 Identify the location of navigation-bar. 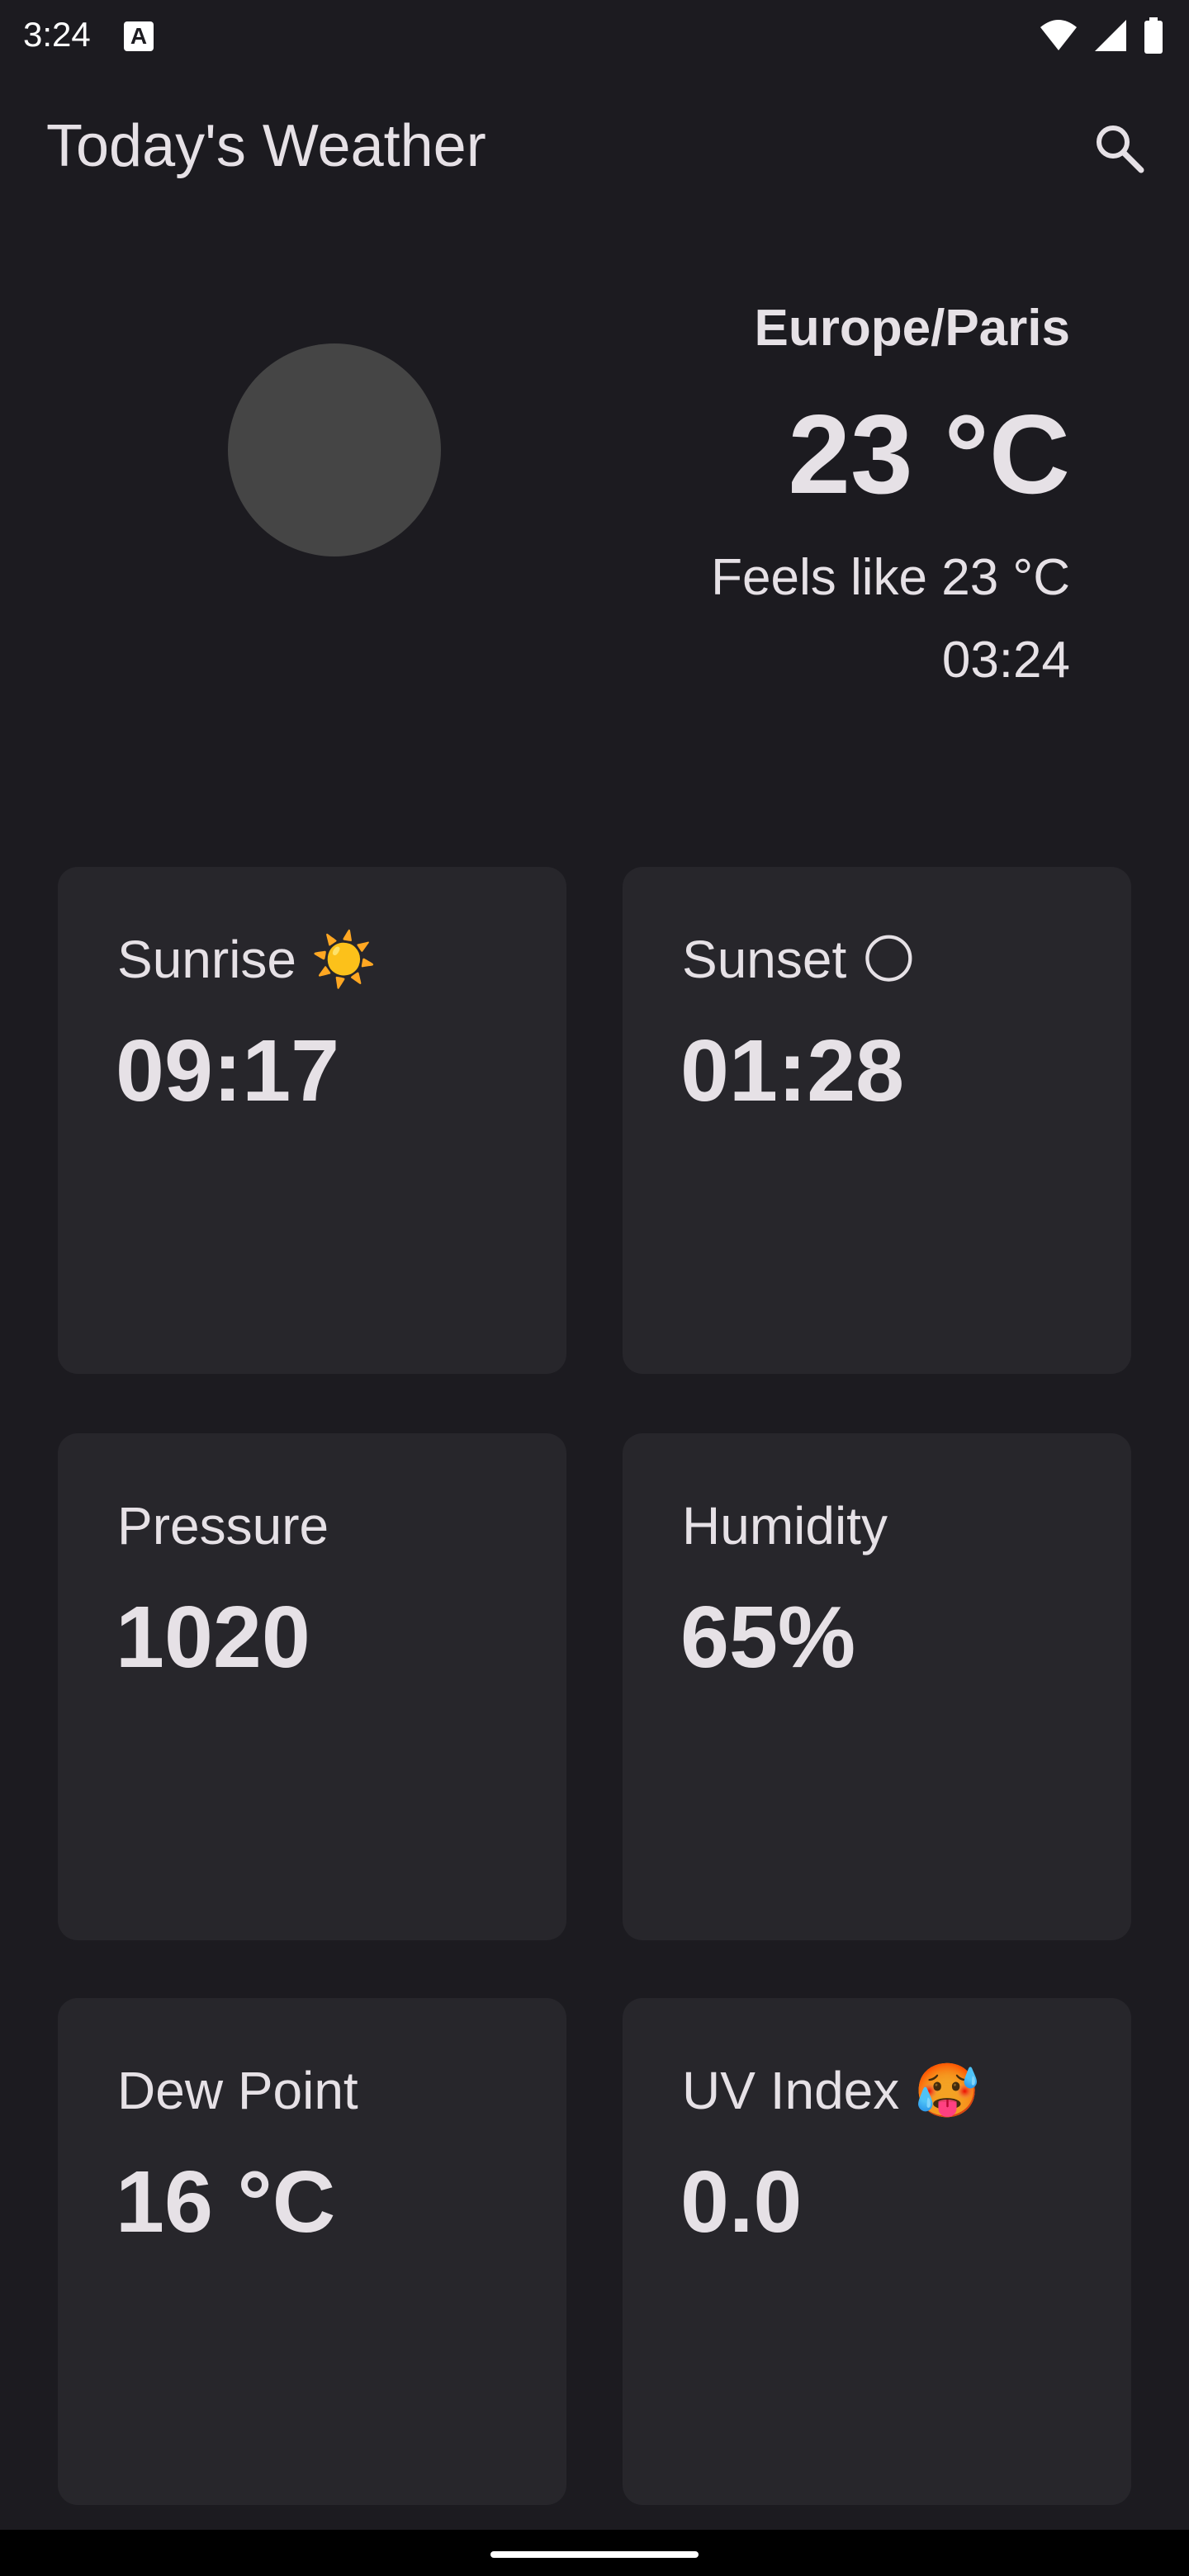
(594, 2553).